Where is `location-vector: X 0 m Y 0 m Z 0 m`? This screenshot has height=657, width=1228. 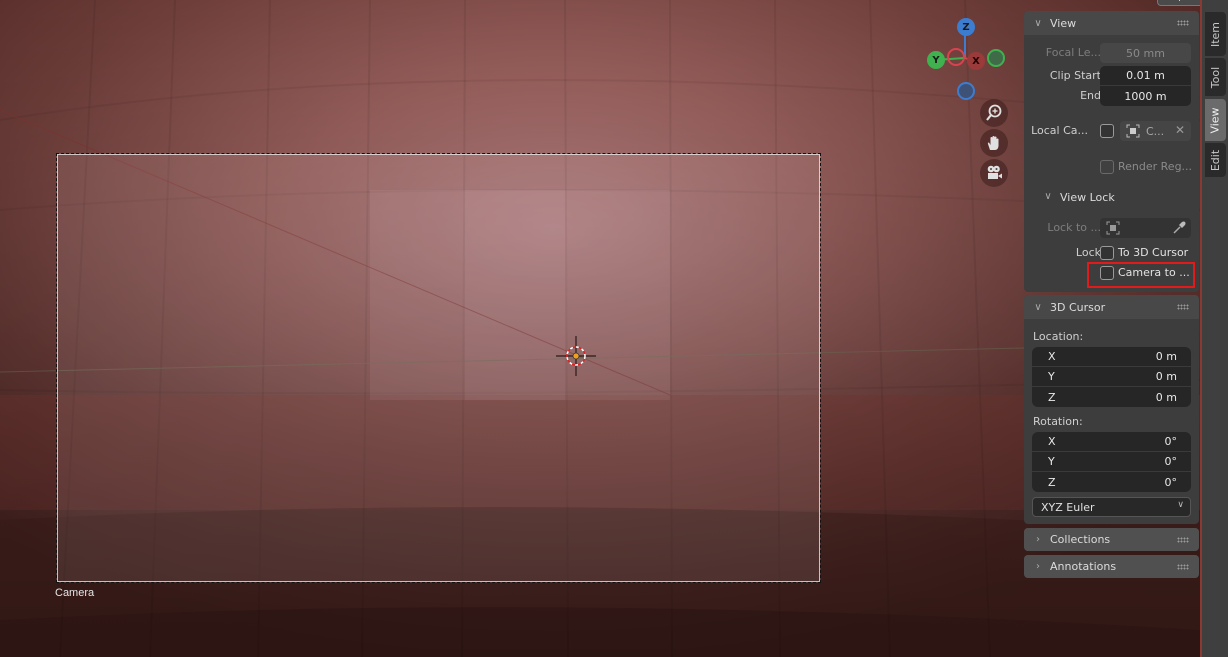 location-vector: X 0 m Y 0 m Z 0 m is located at coordinates (1111, 377).